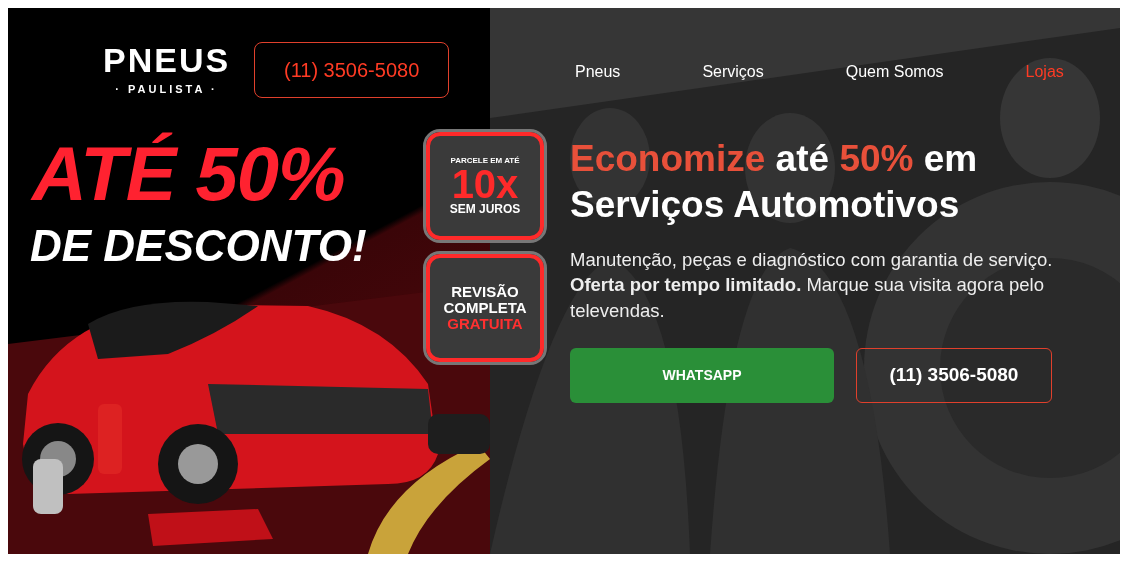 The height and width of the screenshot is (561, 1126). Describe the element at coordinates (198, 246) in the screenshot. I see `banner-subheadline: DE DESCONTO!` at that location.